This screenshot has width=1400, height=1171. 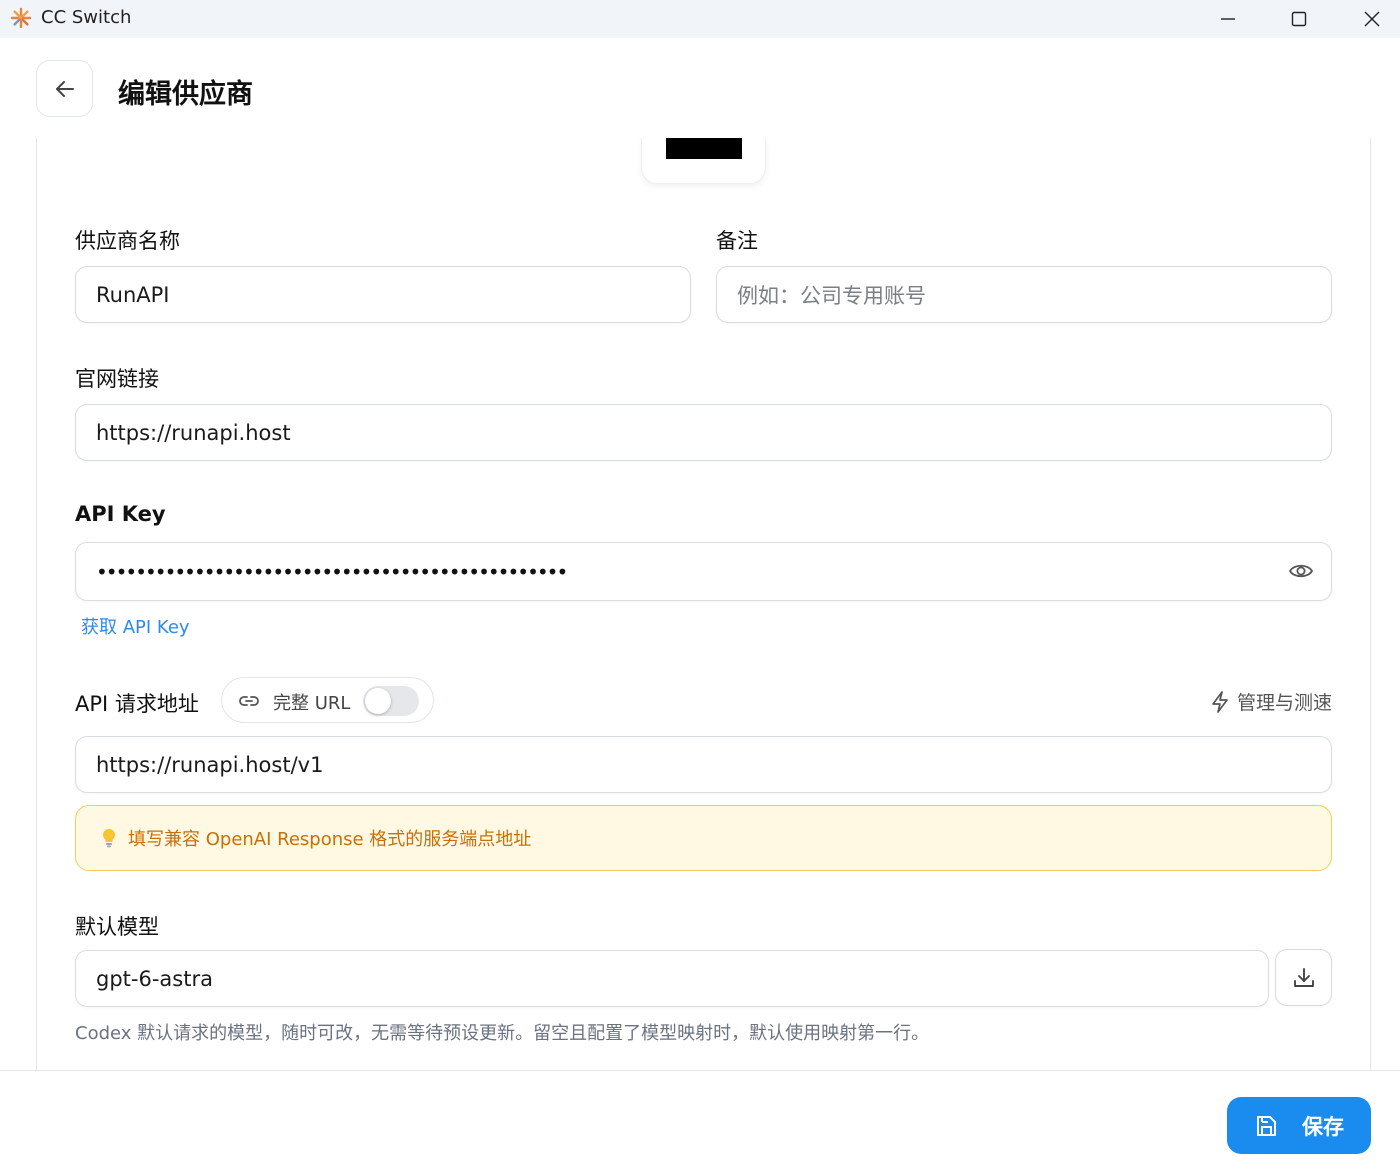 I want to click on default-model-input: gpt-6-astra, so click(x=672, y=978).